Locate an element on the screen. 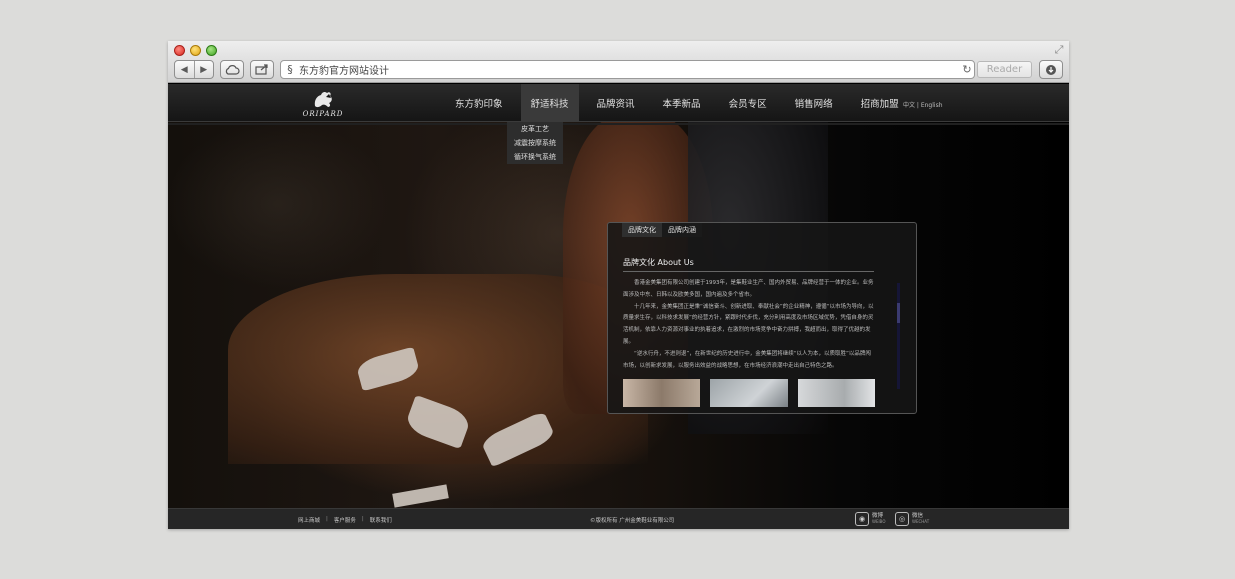  wechat-link: ◎ 微信 WECHAT is located at coordinates (912, 519).